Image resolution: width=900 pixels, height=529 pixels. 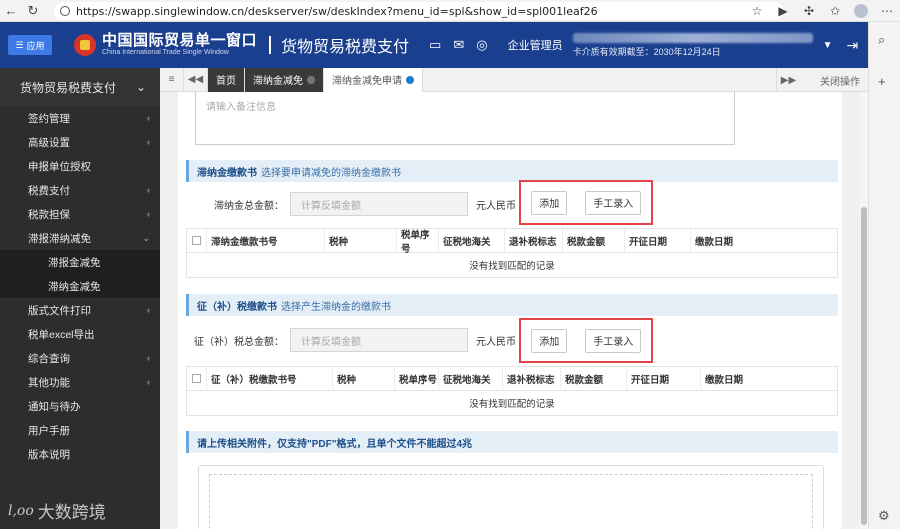 I want to click on logo-subtitle: China International Trade Single Window, so click(x=165, y=53).